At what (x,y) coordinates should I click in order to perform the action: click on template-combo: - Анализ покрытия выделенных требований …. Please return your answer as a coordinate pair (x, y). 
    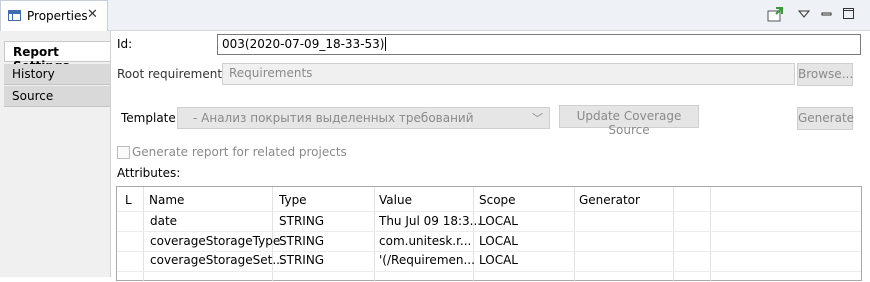
    Looking at the image, I should click on (363, 118).